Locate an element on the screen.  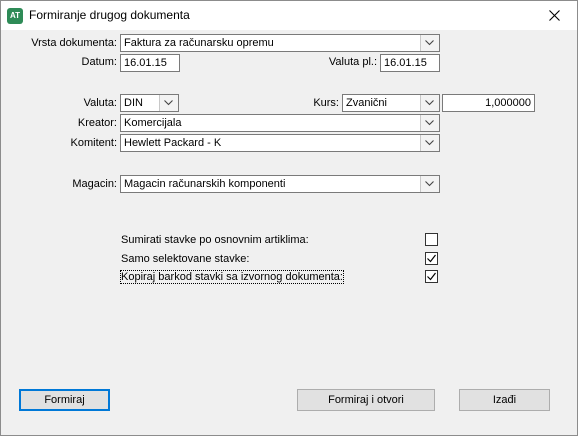
magacin-value: Magacin računarskih komponenti is located at coordinates (205, 184).